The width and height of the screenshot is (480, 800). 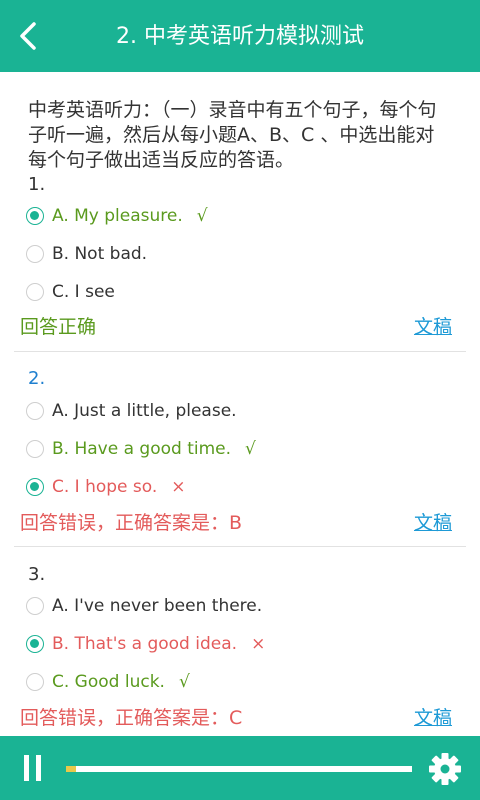 I want to click on option-3b: B. That's a good idea. ×, so click(x=145, y=644).